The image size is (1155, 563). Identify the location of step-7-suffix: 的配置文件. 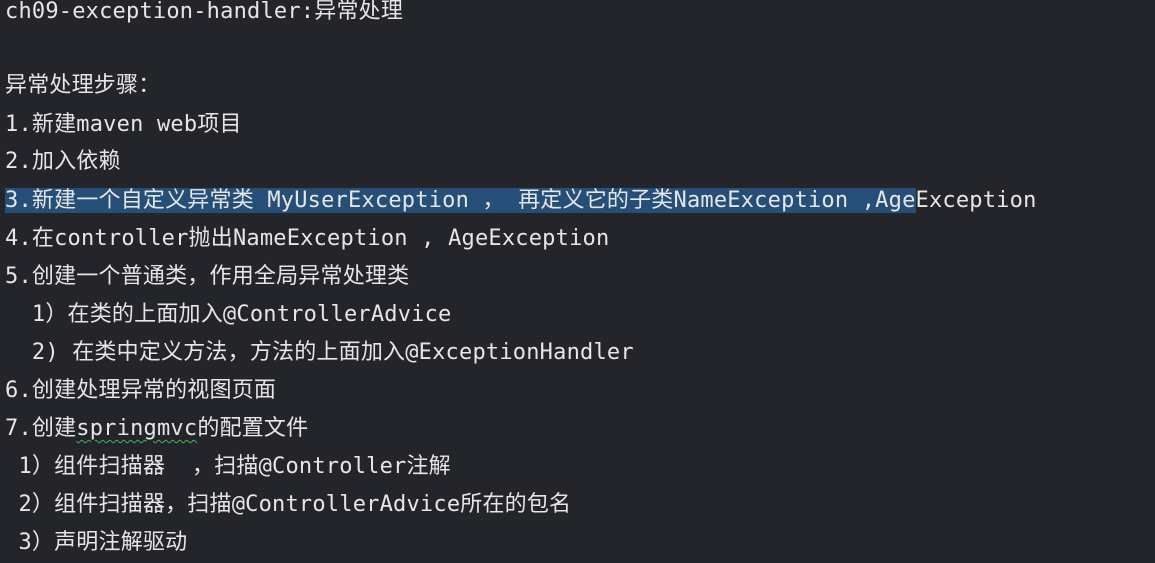
(253, 428).